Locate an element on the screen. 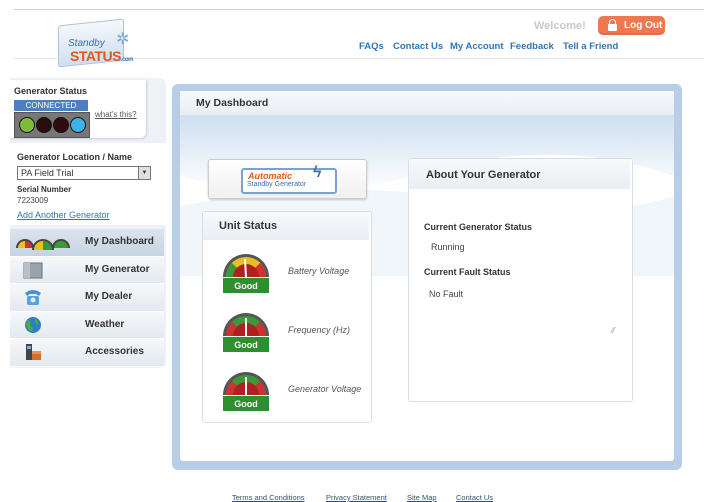 This screenshot has width=704, height=502. sidebar-item-label: Weather is located at coordinates (105, 324).